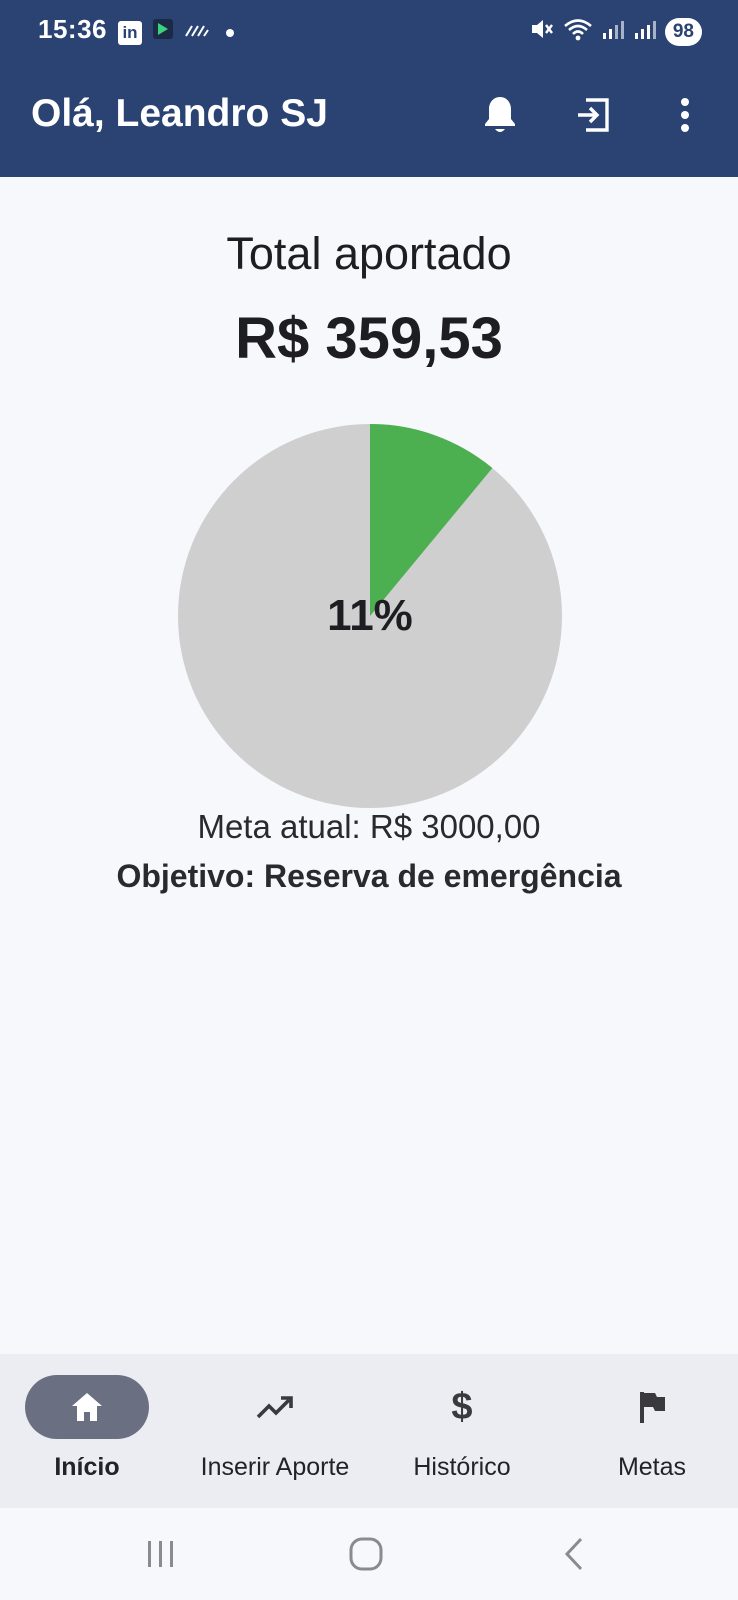 This screenshot has width=738, height=1600. I want to click on wifi-icon, so click(578, 31).